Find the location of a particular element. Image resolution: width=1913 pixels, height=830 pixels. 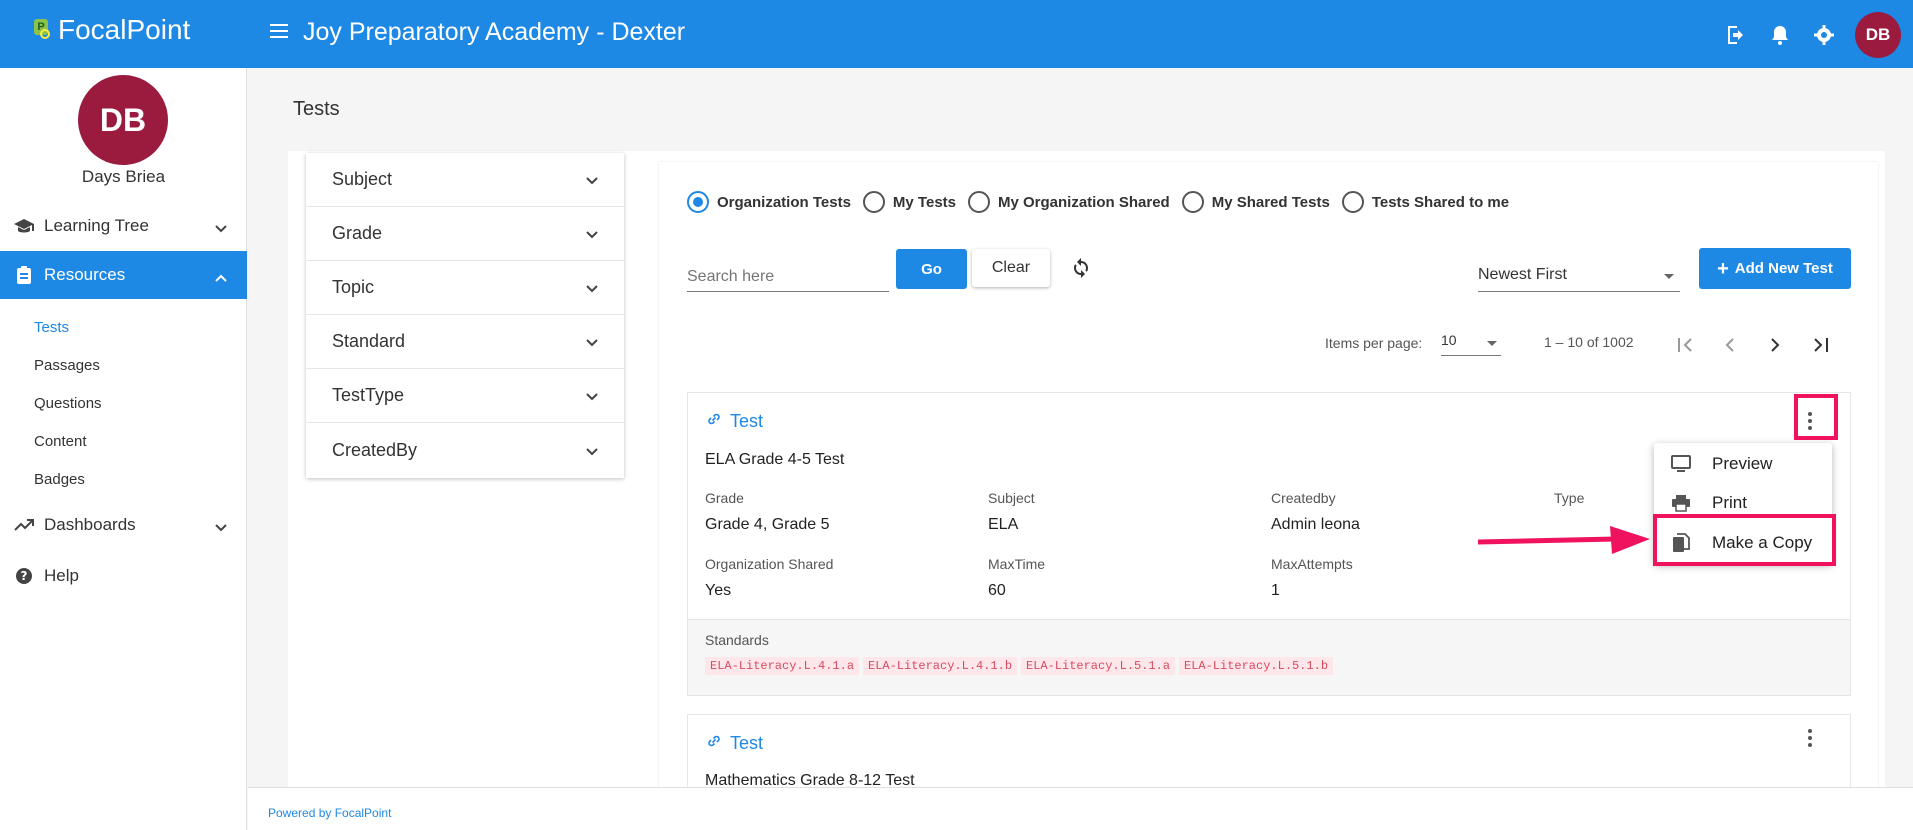

next-page-icon is located at coordinates (1775, 345).